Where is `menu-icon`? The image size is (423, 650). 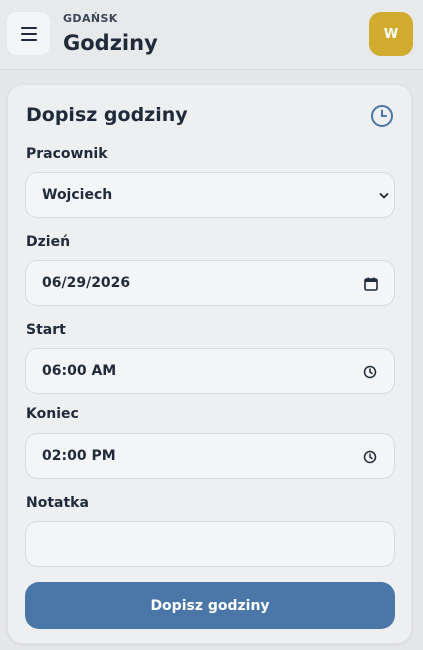
menu-icon is located at coordinates (28, 33).